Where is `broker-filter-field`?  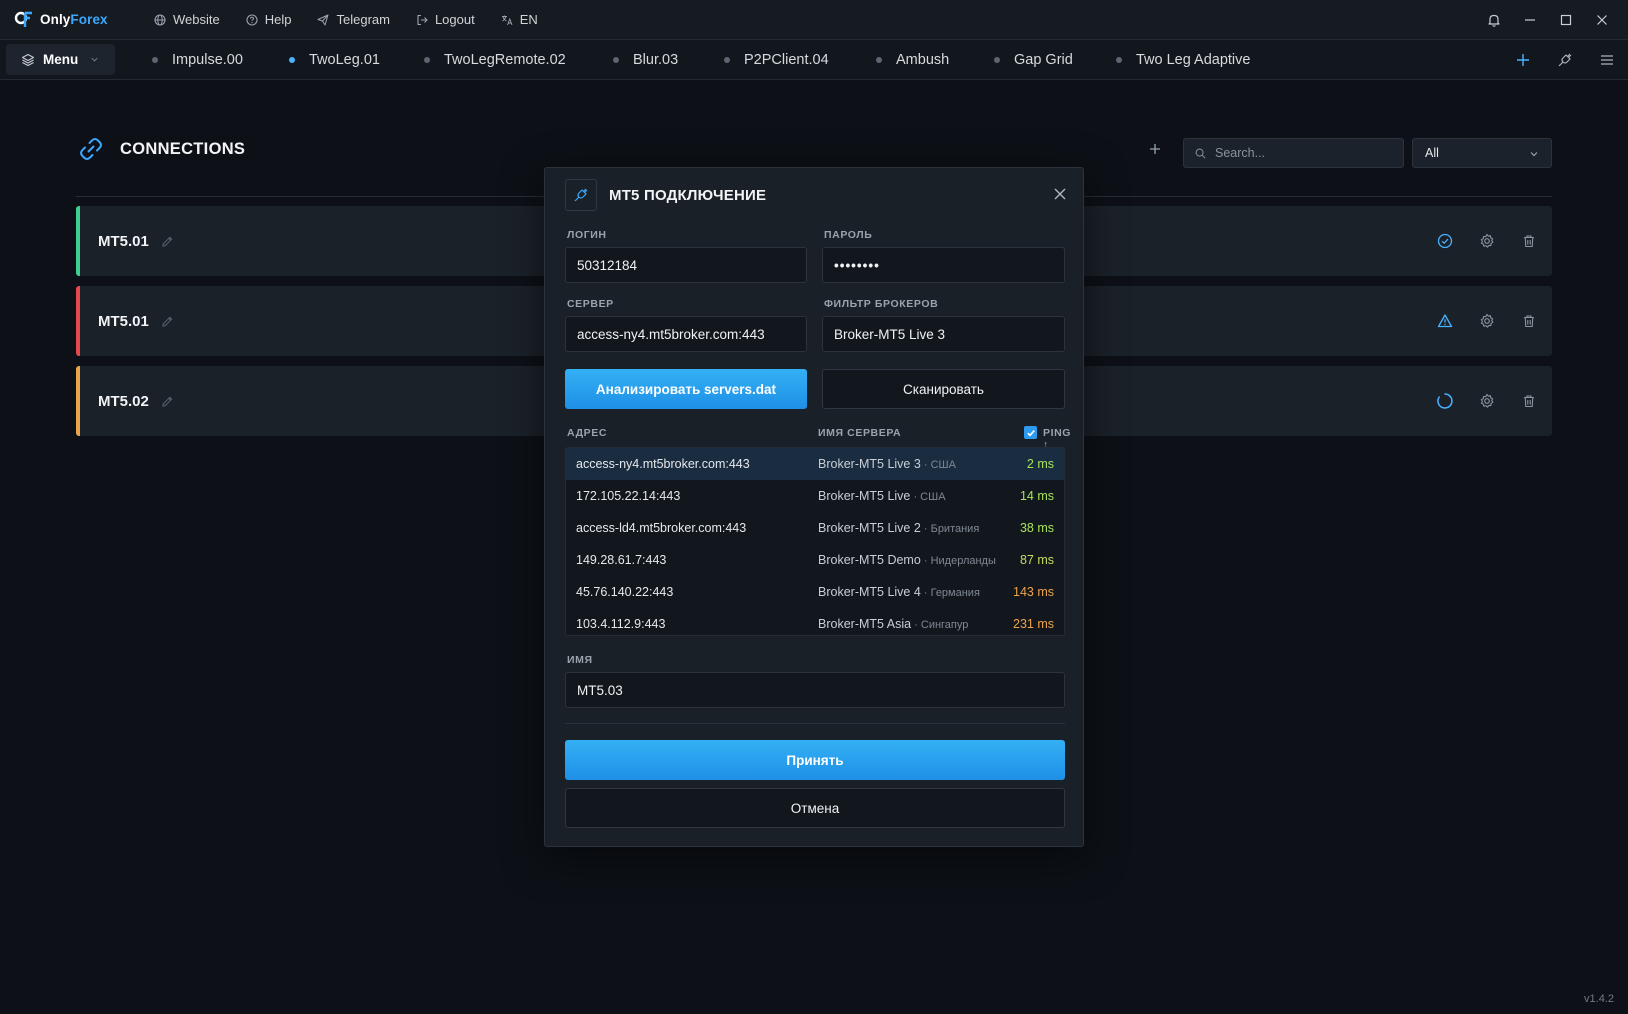 broker-filter-field is located at coordinates (943, 334).